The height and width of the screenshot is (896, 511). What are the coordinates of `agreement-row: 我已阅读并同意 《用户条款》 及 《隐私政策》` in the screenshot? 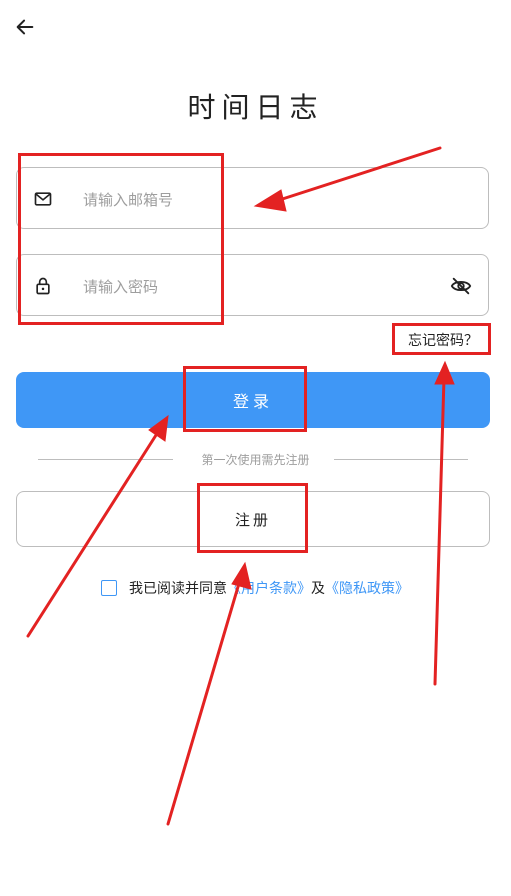 It's located at (255, 588).